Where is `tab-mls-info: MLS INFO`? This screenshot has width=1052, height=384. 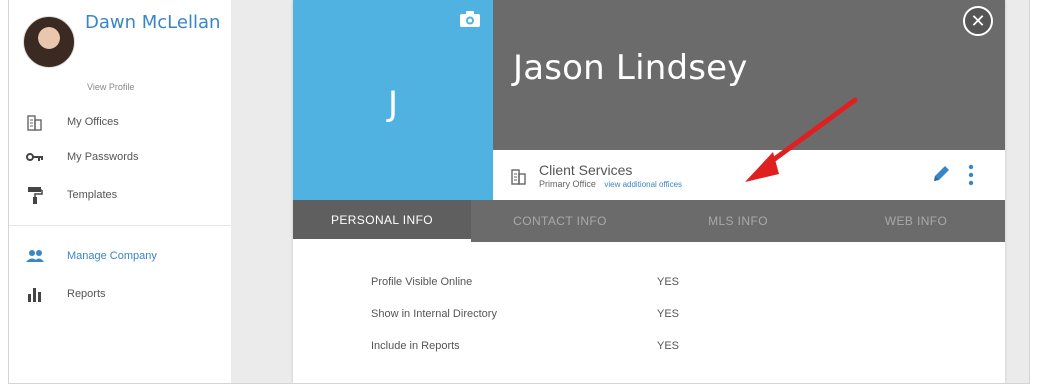 tab-mls-info: MLS INFO is located at coordinates (738, 221).